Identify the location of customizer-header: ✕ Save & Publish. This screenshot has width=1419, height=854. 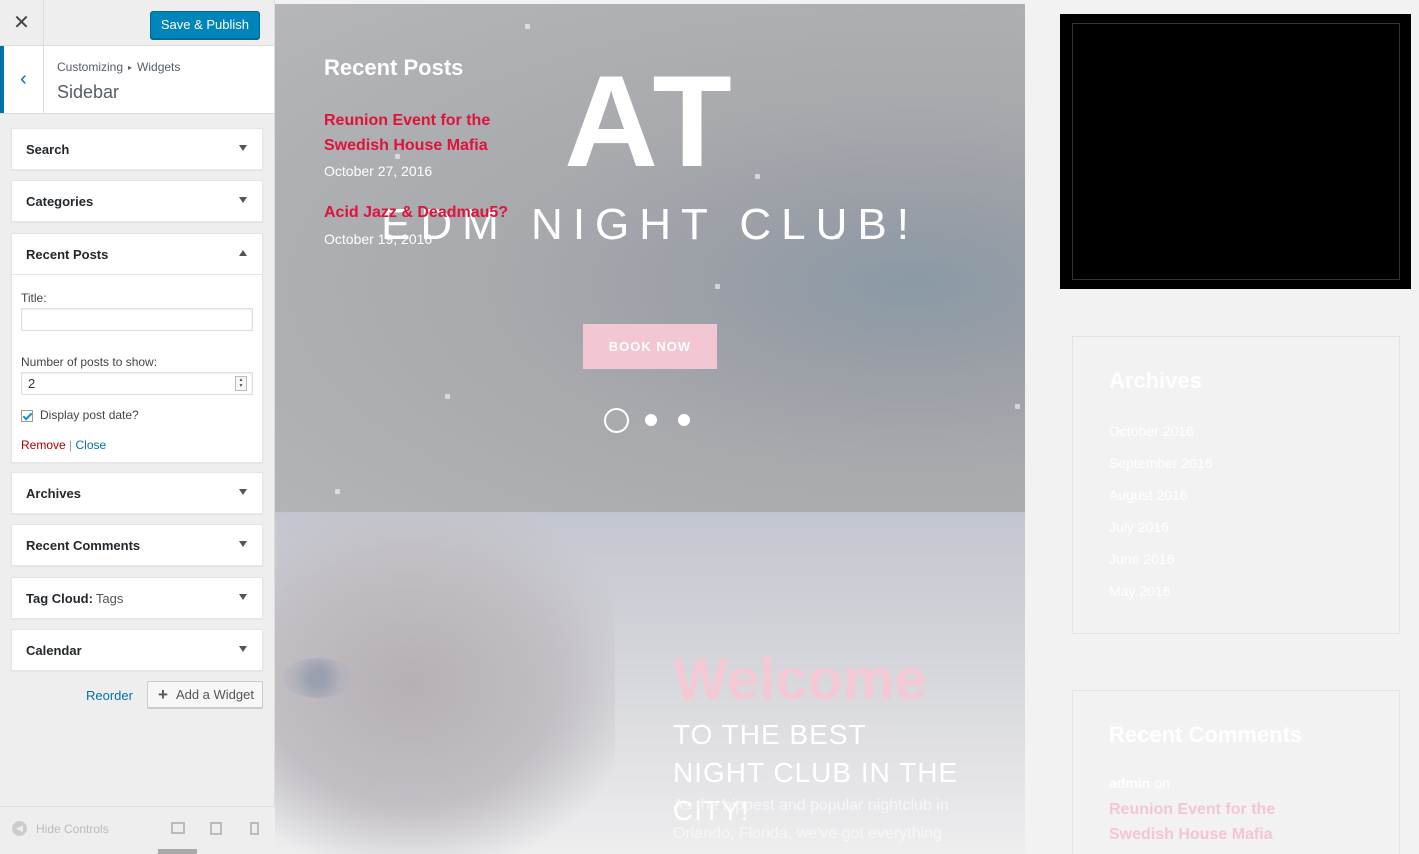
(137, 23).